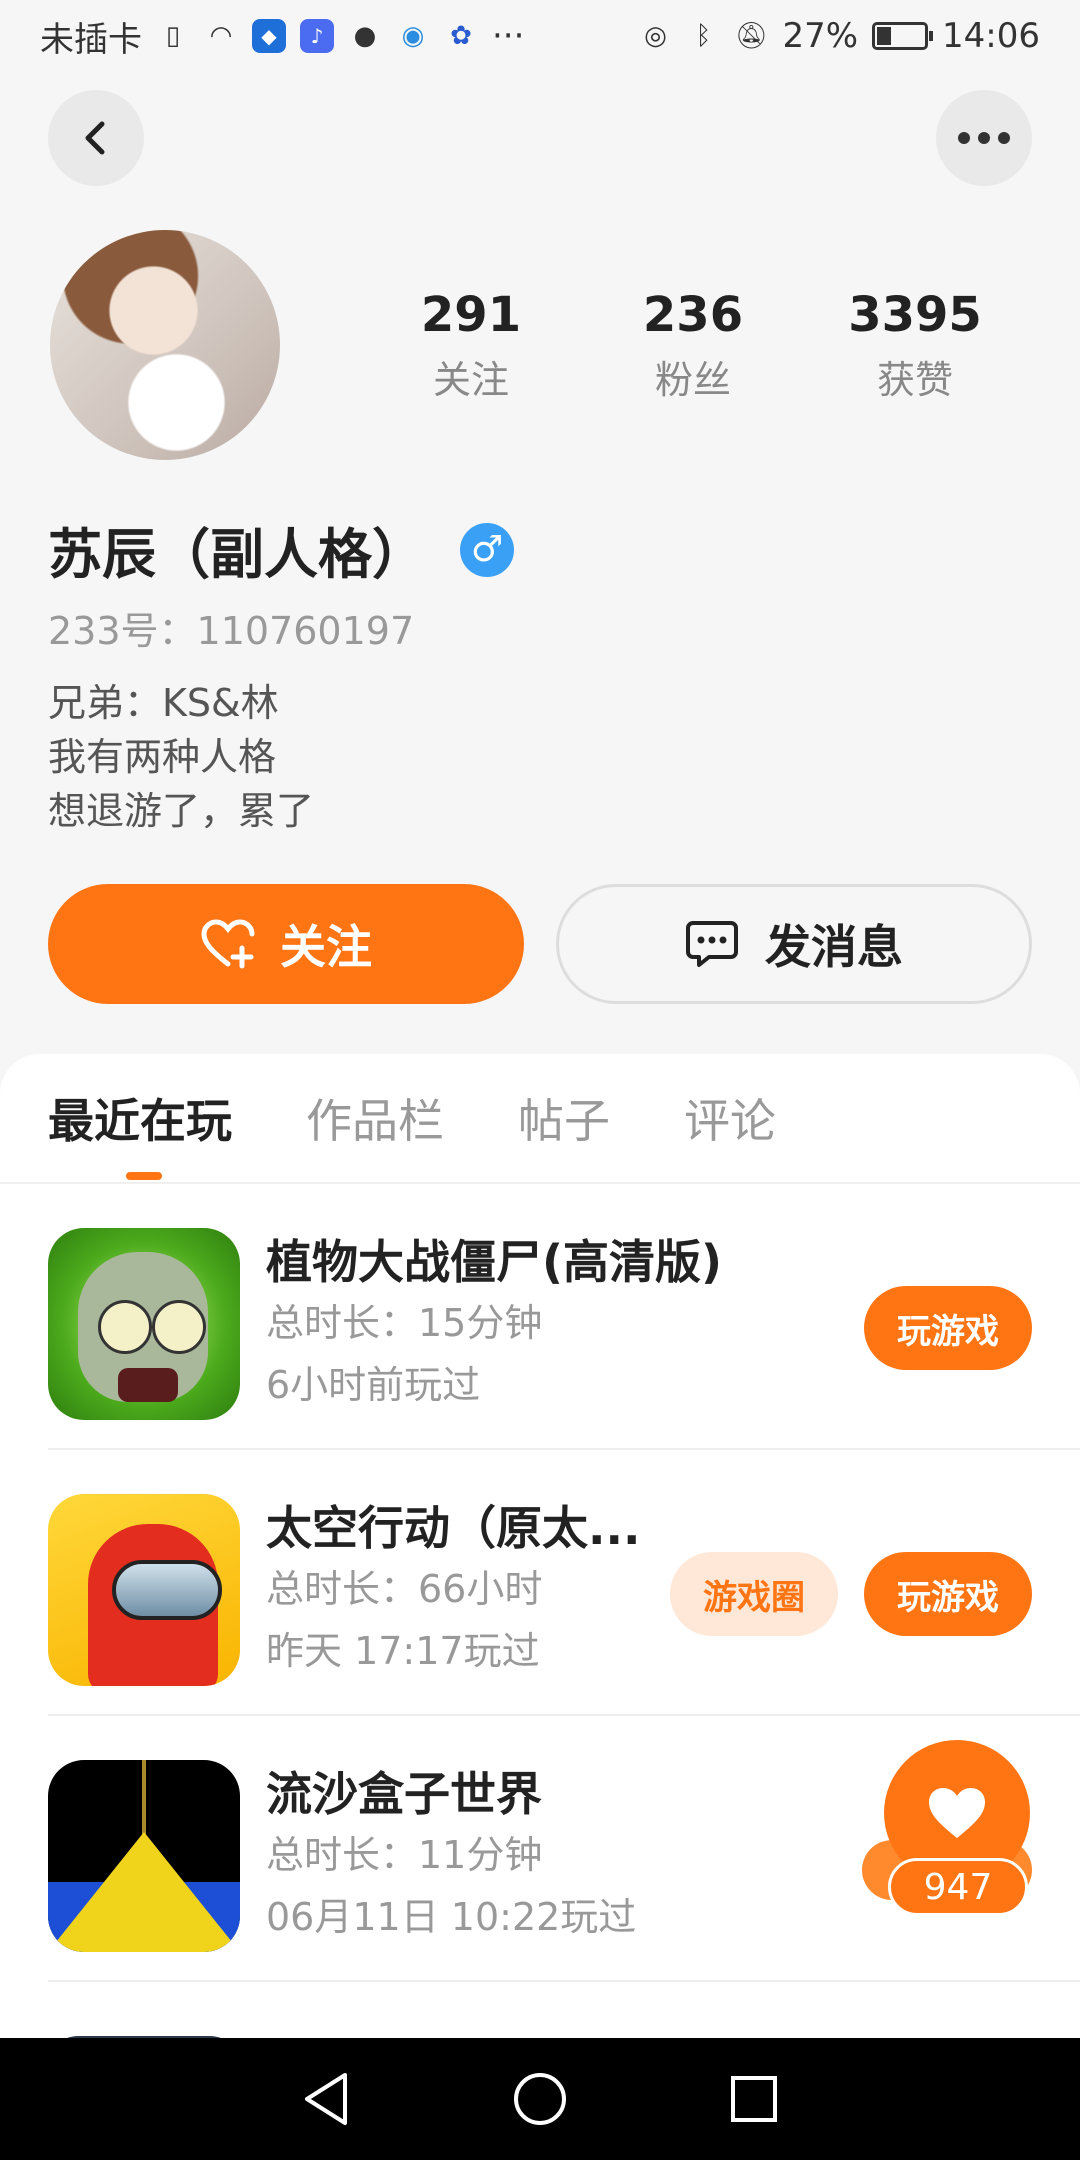 The width and height of the screenshot is (1080, 2160). What do you see at coordinates (181, 811) in the screenshot?
I see `bio-line: 想退游了，累了` at bounding box center [181, 811].